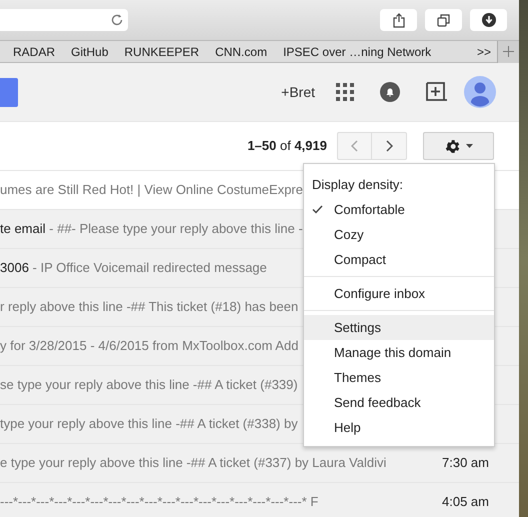  Describe the element at coordinates (64, 20) in the screenshot. I see `address-field` at that location.